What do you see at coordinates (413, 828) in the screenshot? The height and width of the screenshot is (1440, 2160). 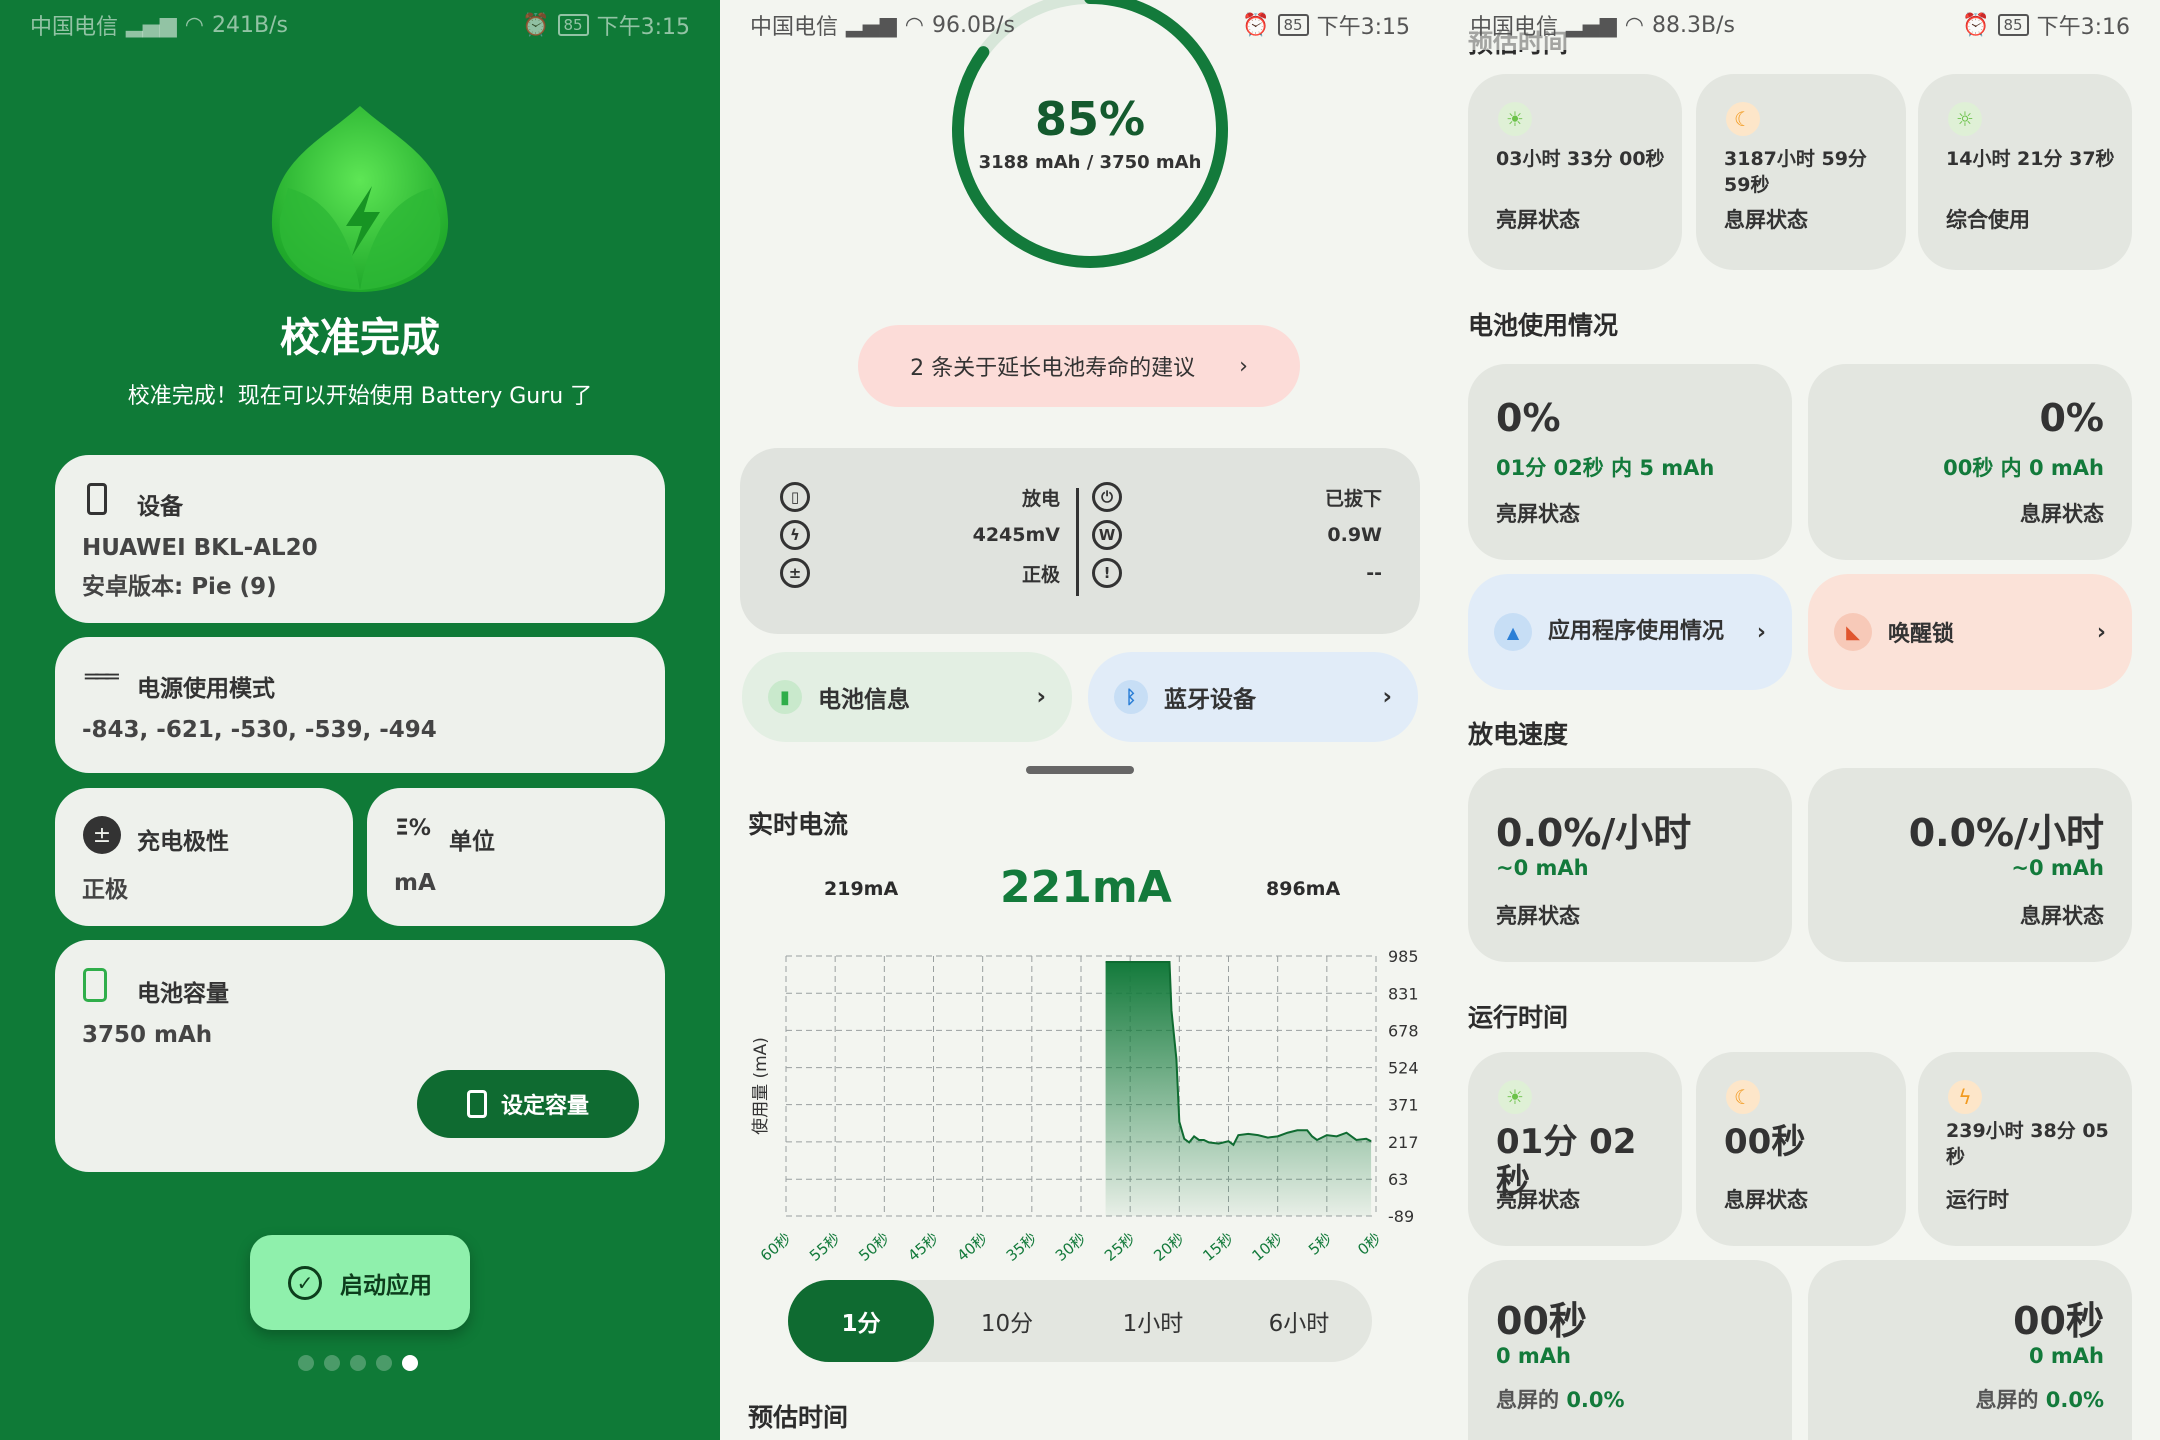 I see `unit-icon: Ξ%` at bounding box center [413, 828].